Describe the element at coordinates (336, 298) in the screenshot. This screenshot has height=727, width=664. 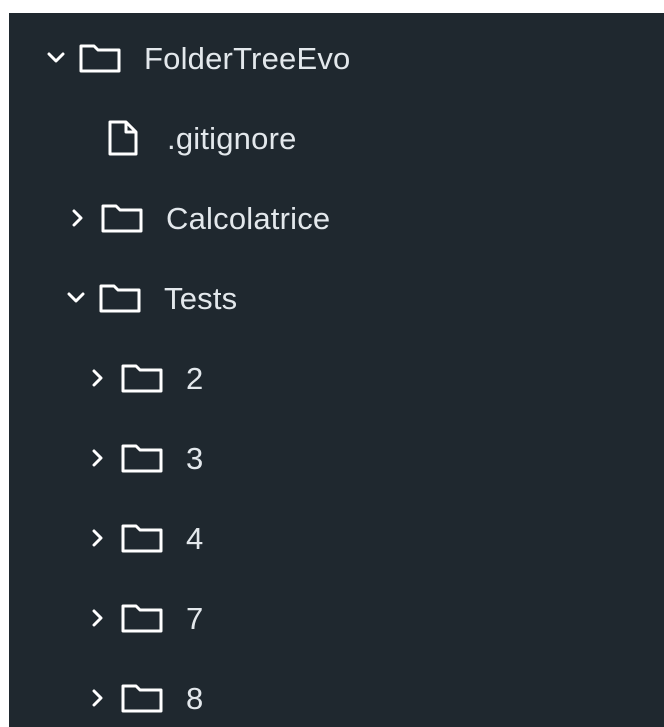
I see `tree-item-tests: Tests` at that location.